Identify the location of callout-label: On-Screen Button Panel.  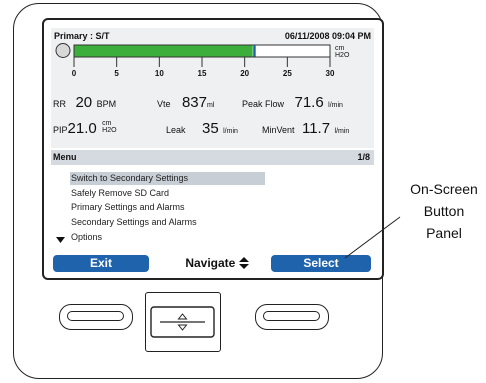
(442, 211).